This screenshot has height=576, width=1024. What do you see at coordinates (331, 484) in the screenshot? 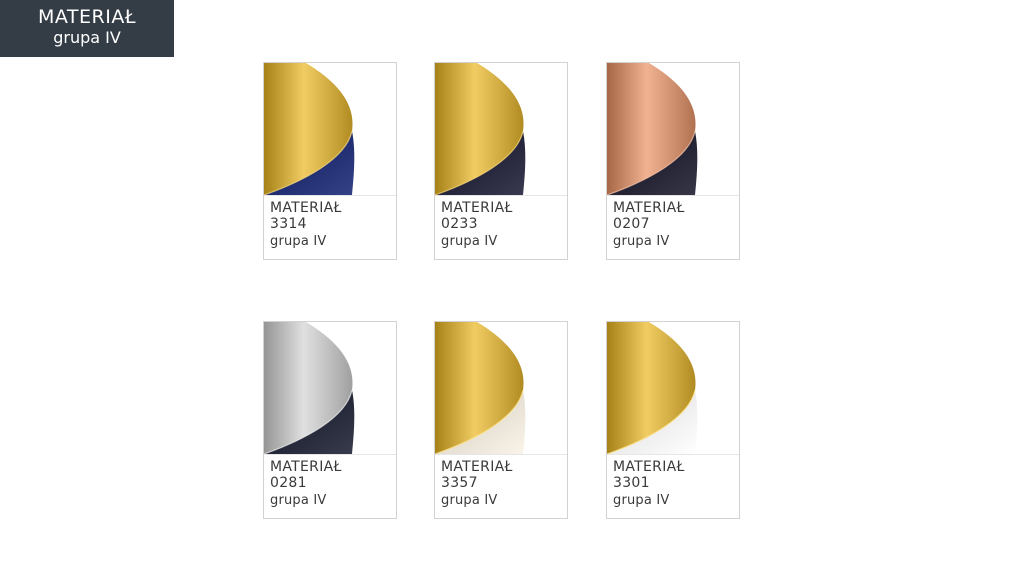
I see `material-label: MATERIAŁ 0281 grupa IV` at bounding box center [331, 484].